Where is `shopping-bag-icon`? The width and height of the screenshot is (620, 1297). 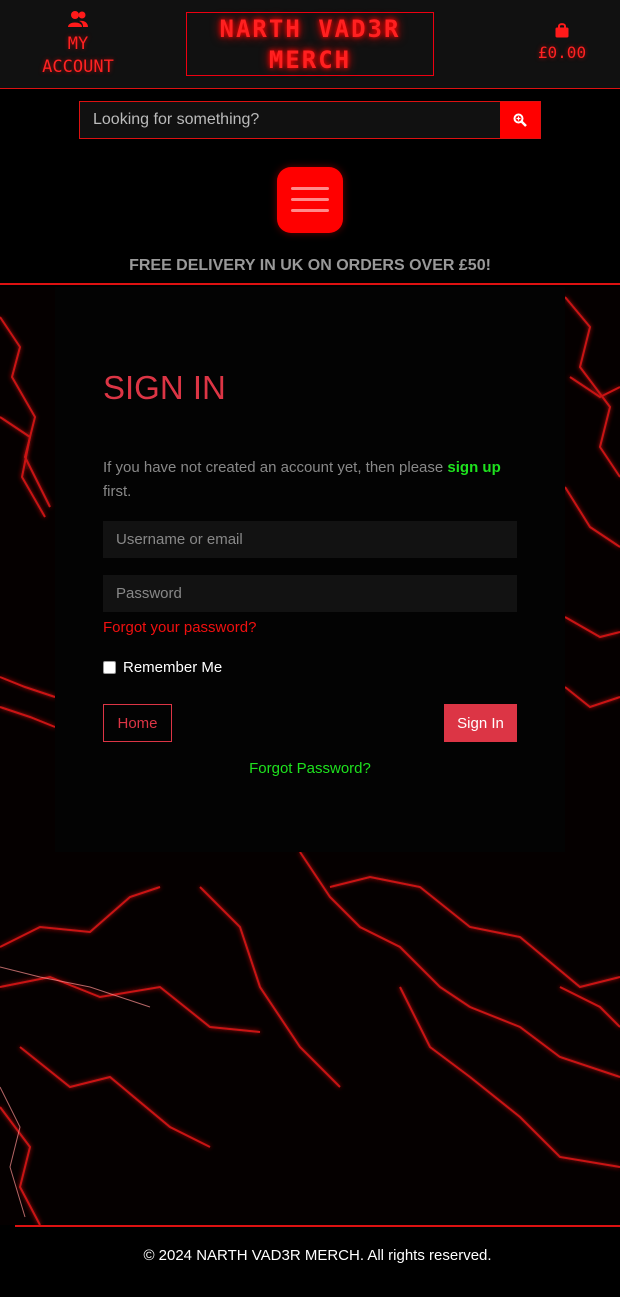 shopping-bag-icon is located at coordinates (562, 30).